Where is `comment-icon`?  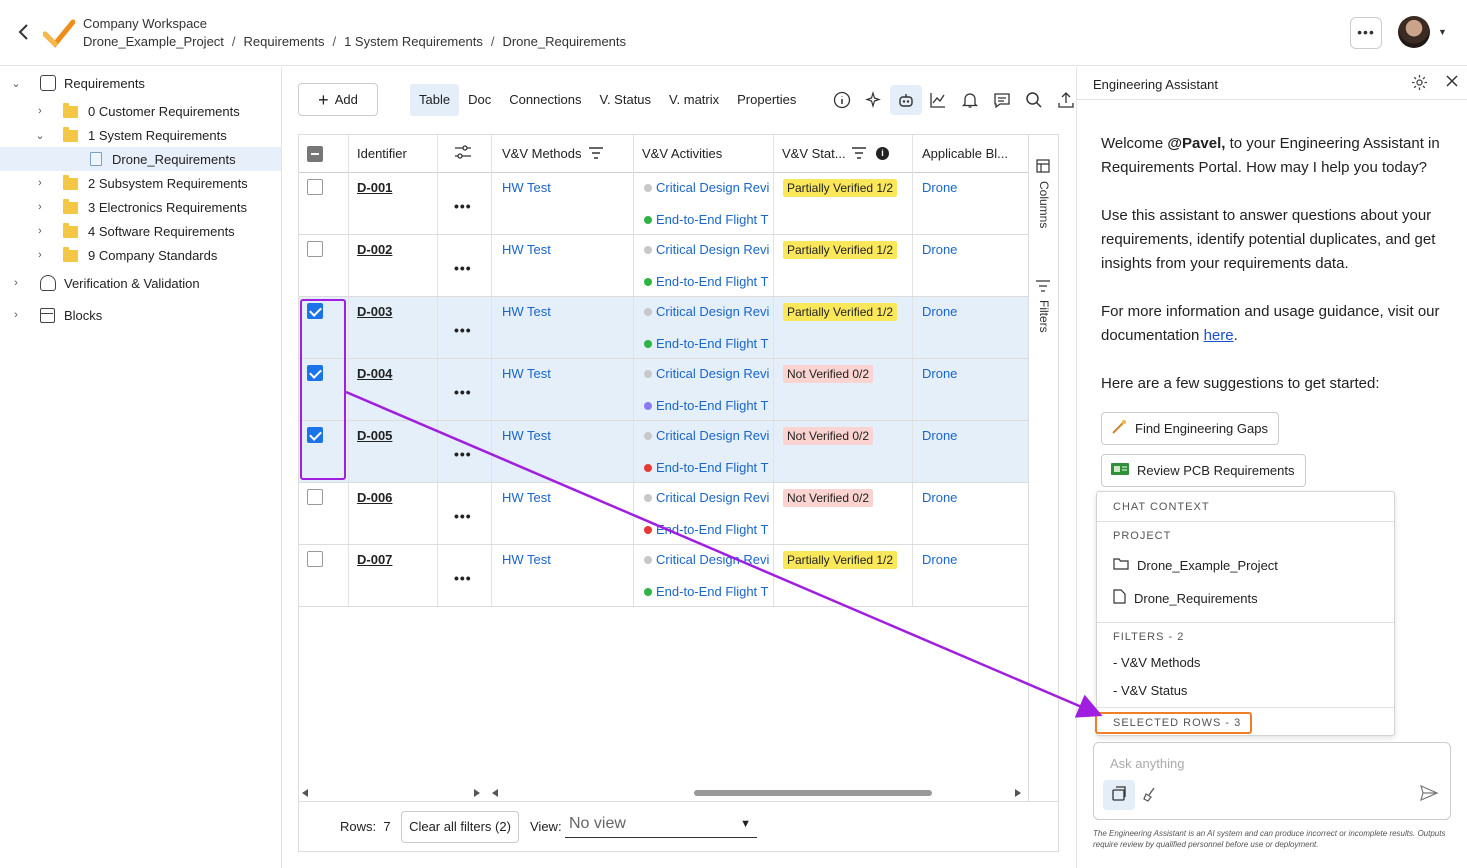
comment-icon is located at coordinates (1002, 100).